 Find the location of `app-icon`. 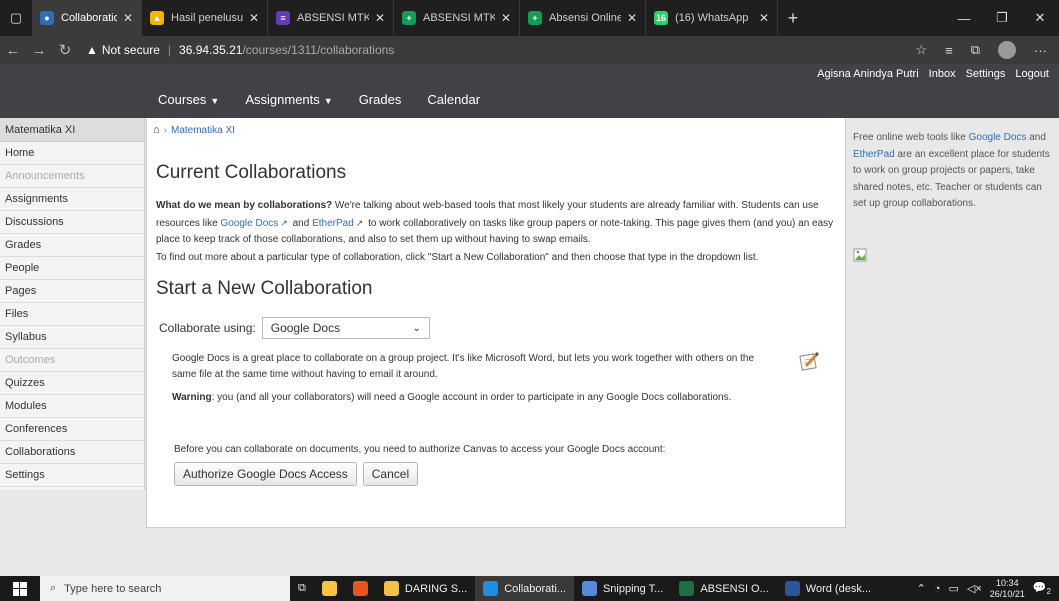

app-icon is located at coordinates (391, 588).